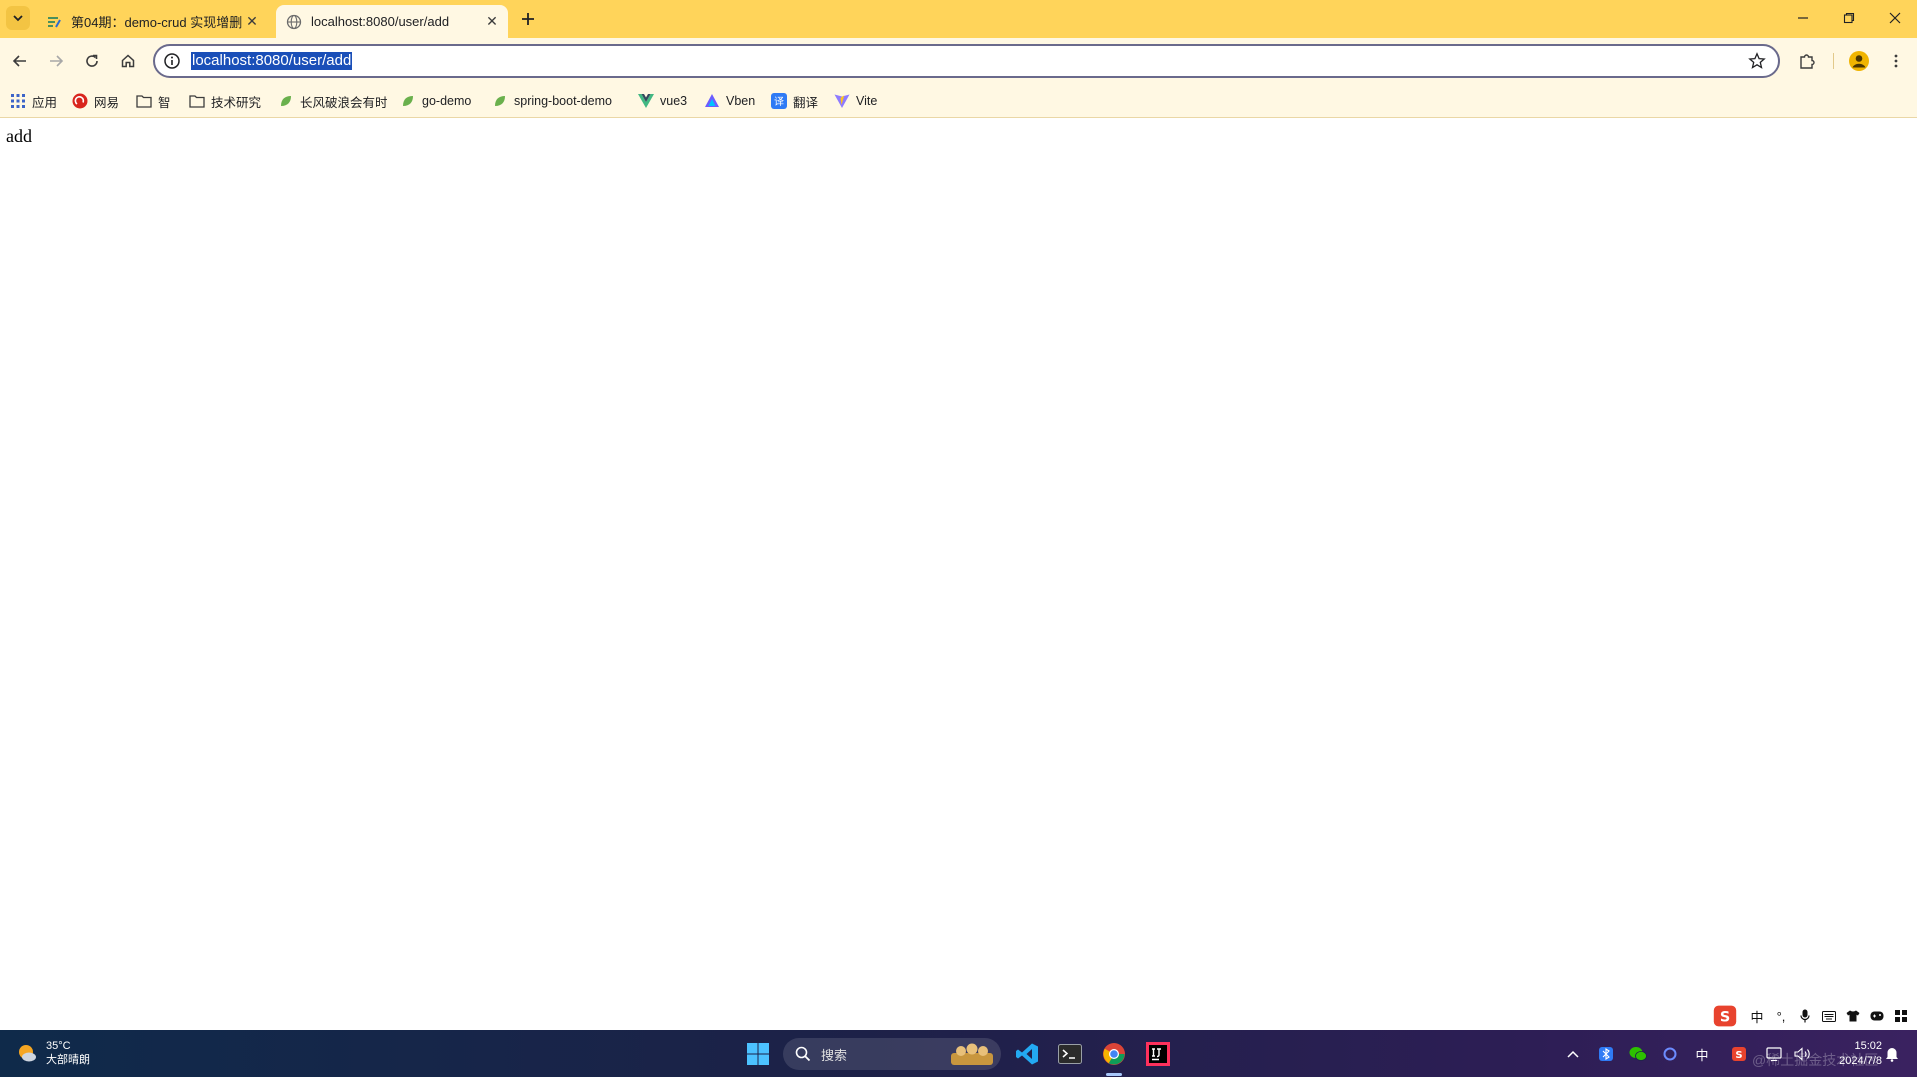  What do you see at coordinates (1114, 1074) in the screenshot?
I see `active-app-indicator` at bounding box center [1114, 1074].